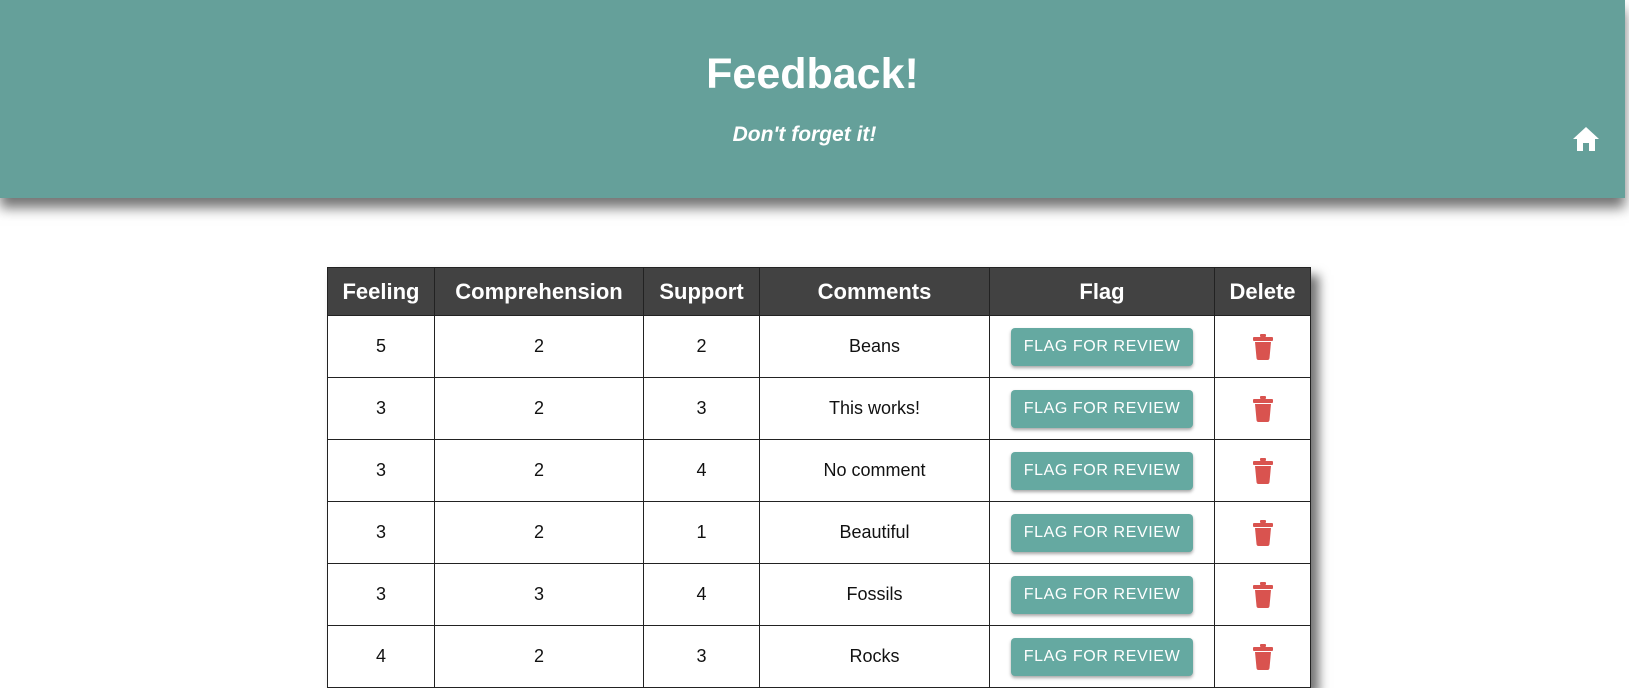  I want to click on table-row: 5 2 2 Beans FLAG FOR REVIEW, so click(819, 346).